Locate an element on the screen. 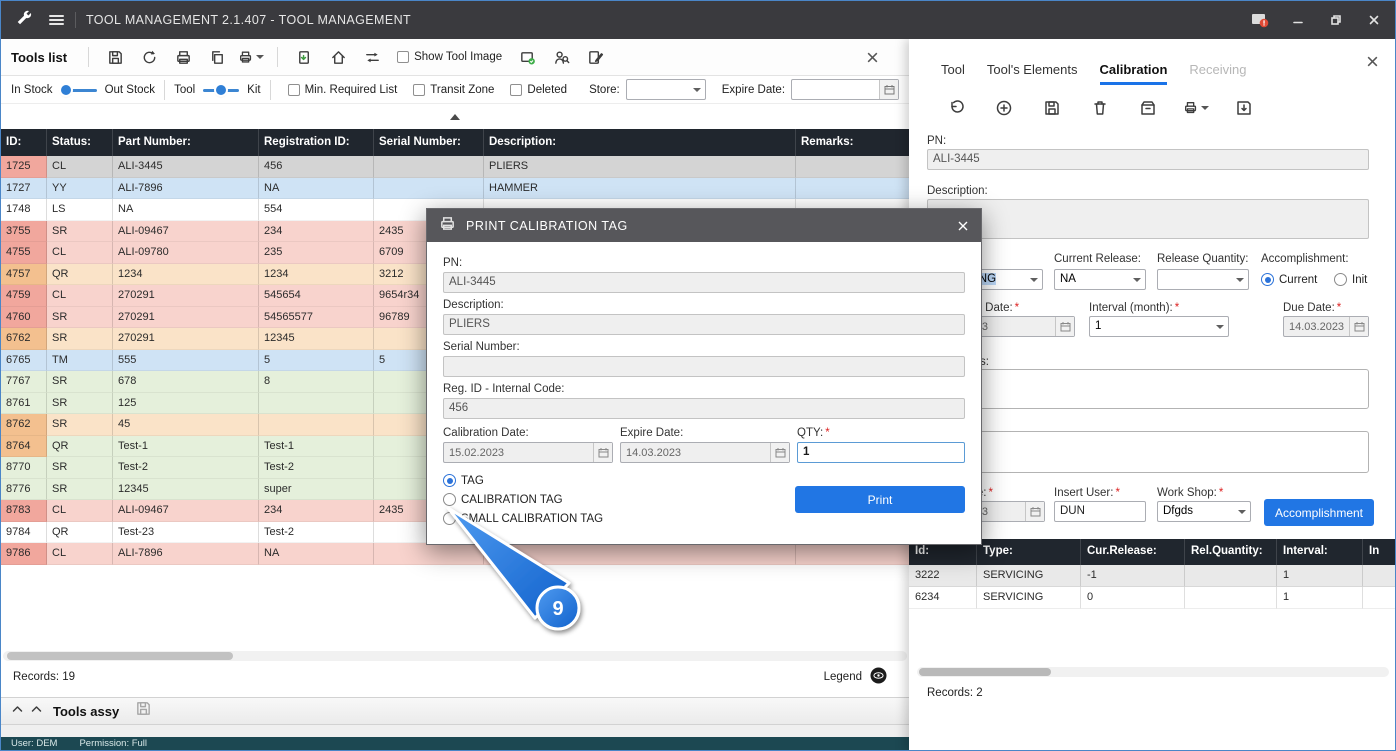 Image resolution: width=1396 pixels, height=751 pixels. edit-list-icon is located at coordinates (595, 57).